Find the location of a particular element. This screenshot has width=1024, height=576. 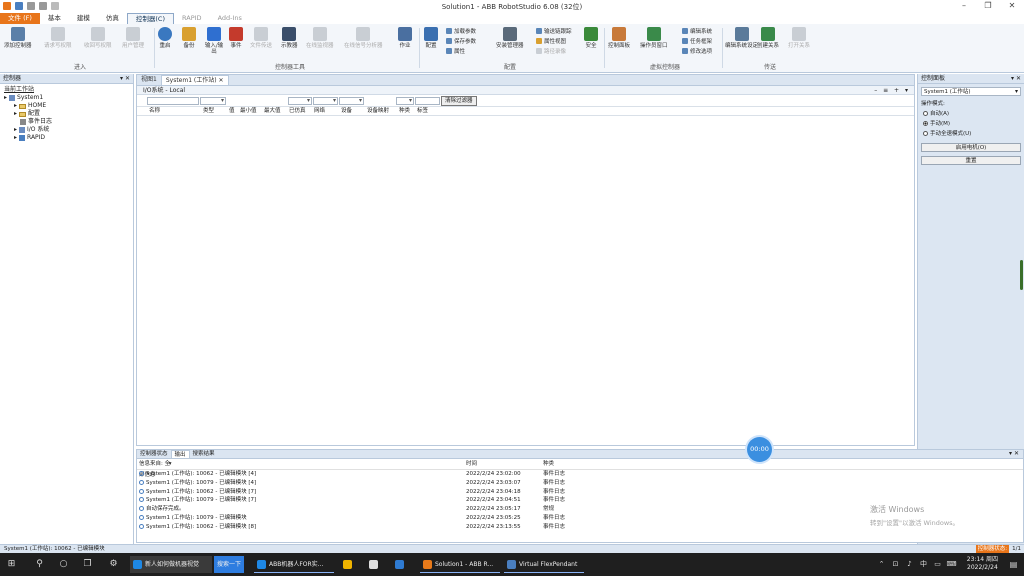

enable-motors-button: 启用电机(O) is located at coordinates (971, 147).